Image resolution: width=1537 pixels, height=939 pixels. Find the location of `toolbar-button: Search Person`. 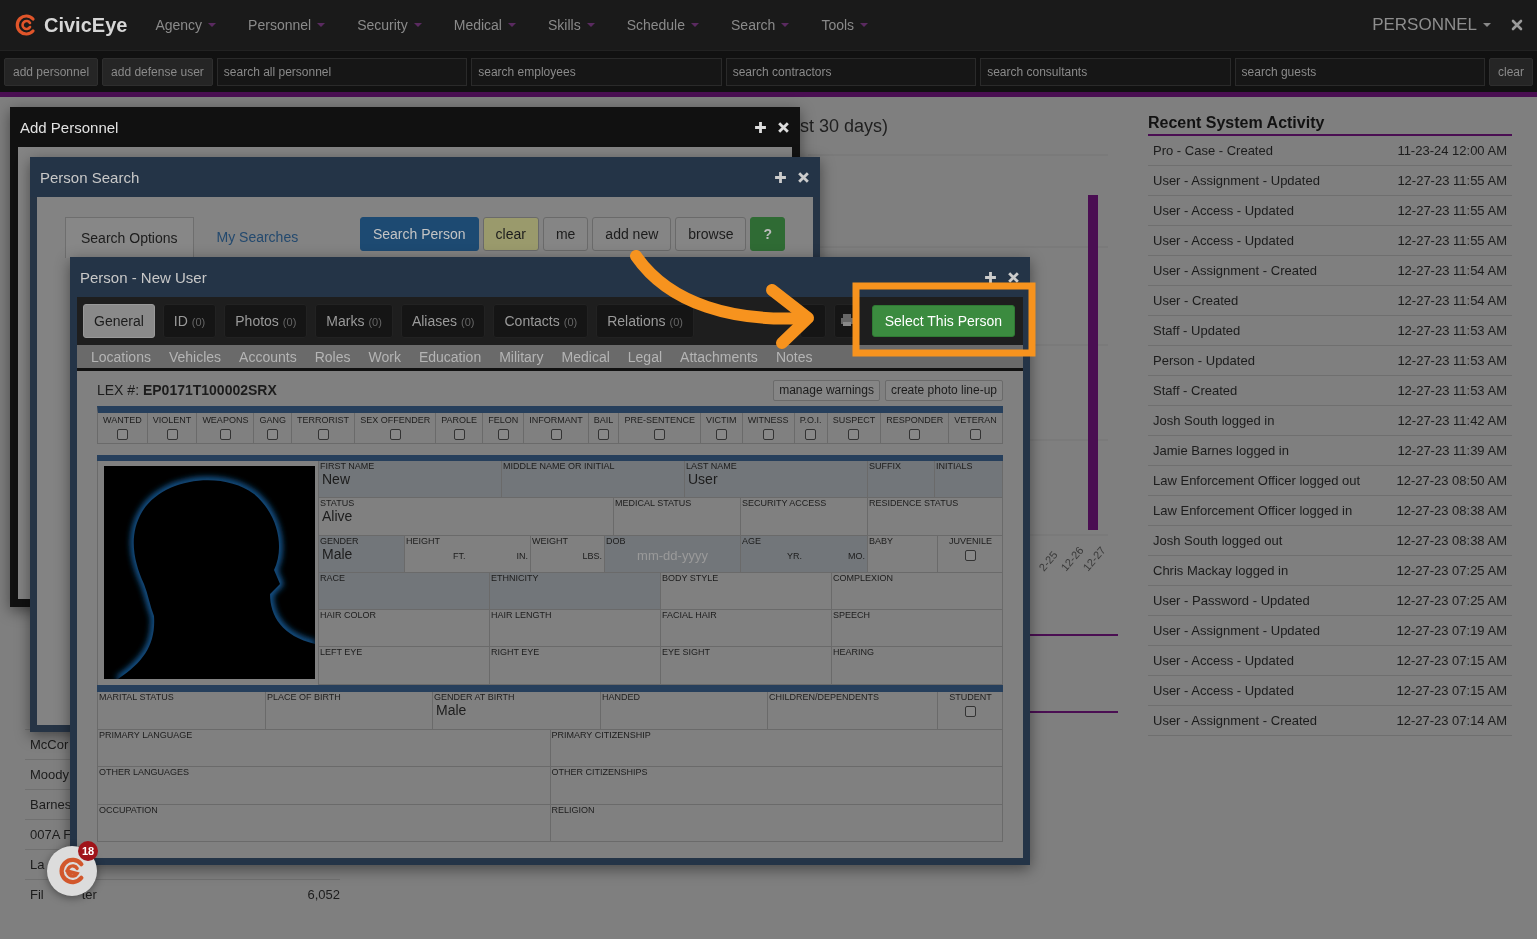

toolbar-button: Search Person is located at coordinates (419, 234).